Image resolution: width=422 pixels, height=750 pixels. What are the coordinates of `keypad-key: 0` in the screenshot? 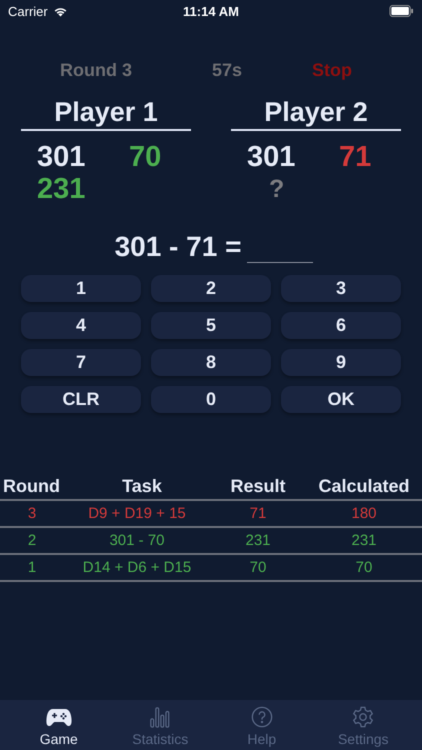 It's located at (211, 399).